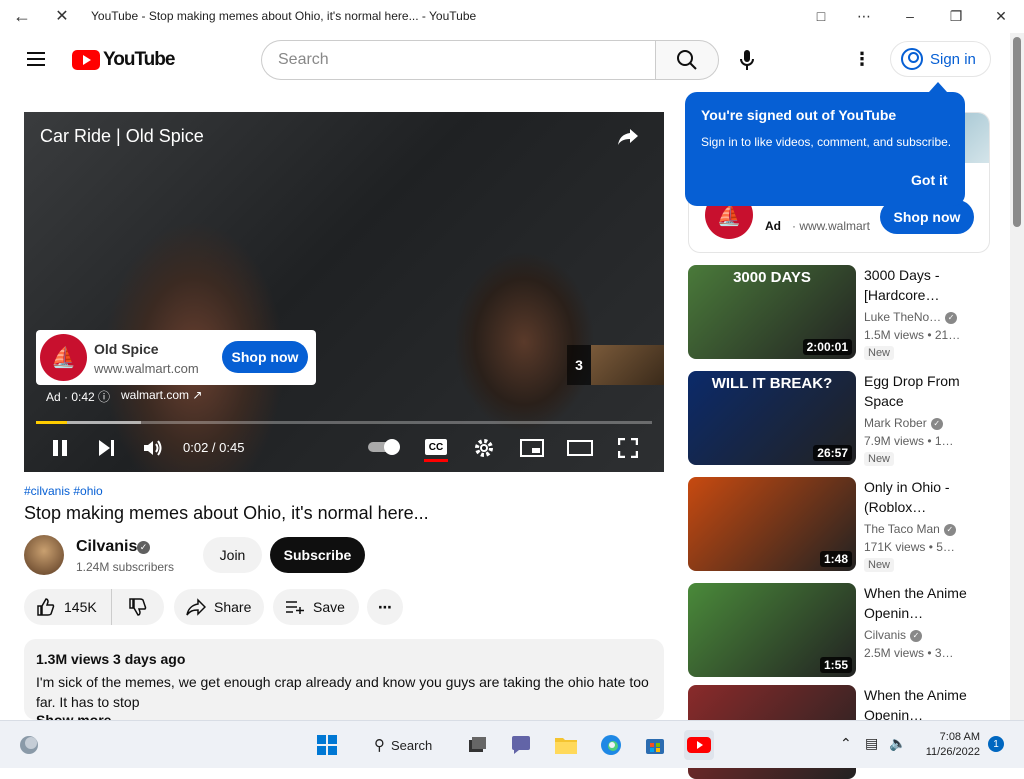 Image resolution: width=1024 pixels, height=779 pixels. I want to click on logo-text: YouTube, so click(139, 59).